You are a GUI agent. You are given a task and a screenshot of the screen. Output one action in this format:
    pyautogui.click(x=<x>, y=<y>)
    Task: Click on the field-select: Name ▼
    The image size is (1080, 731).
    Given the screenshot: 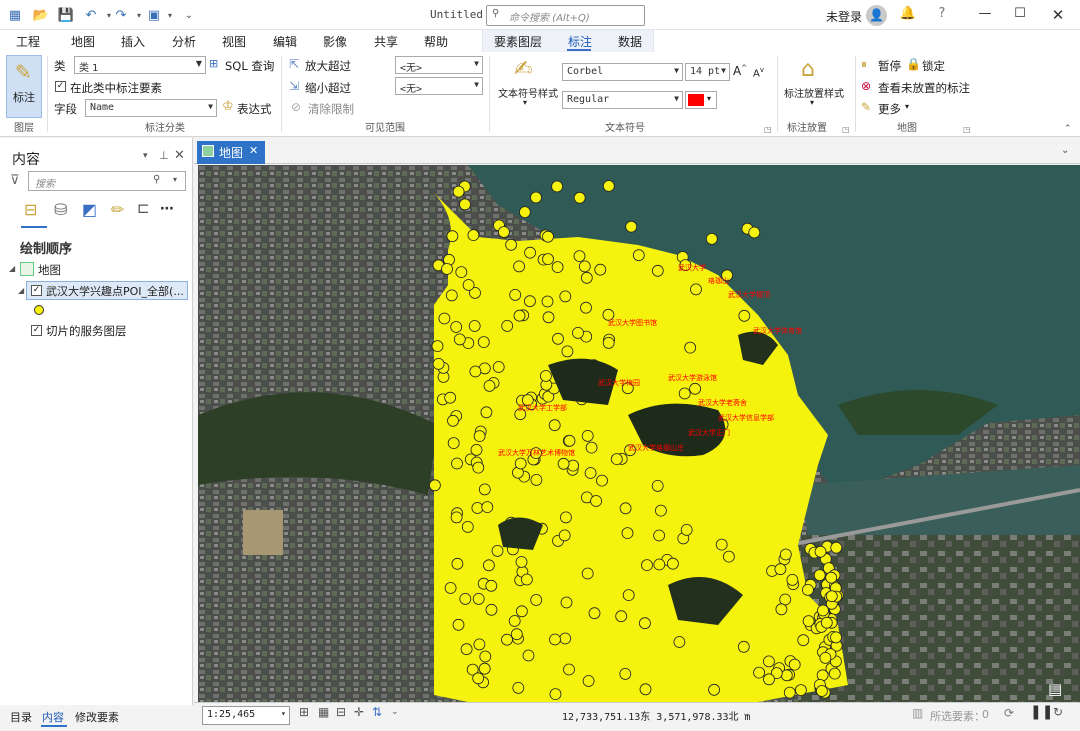 What is the action you would take?
    pyautogui.click(x=151, y=108)
    